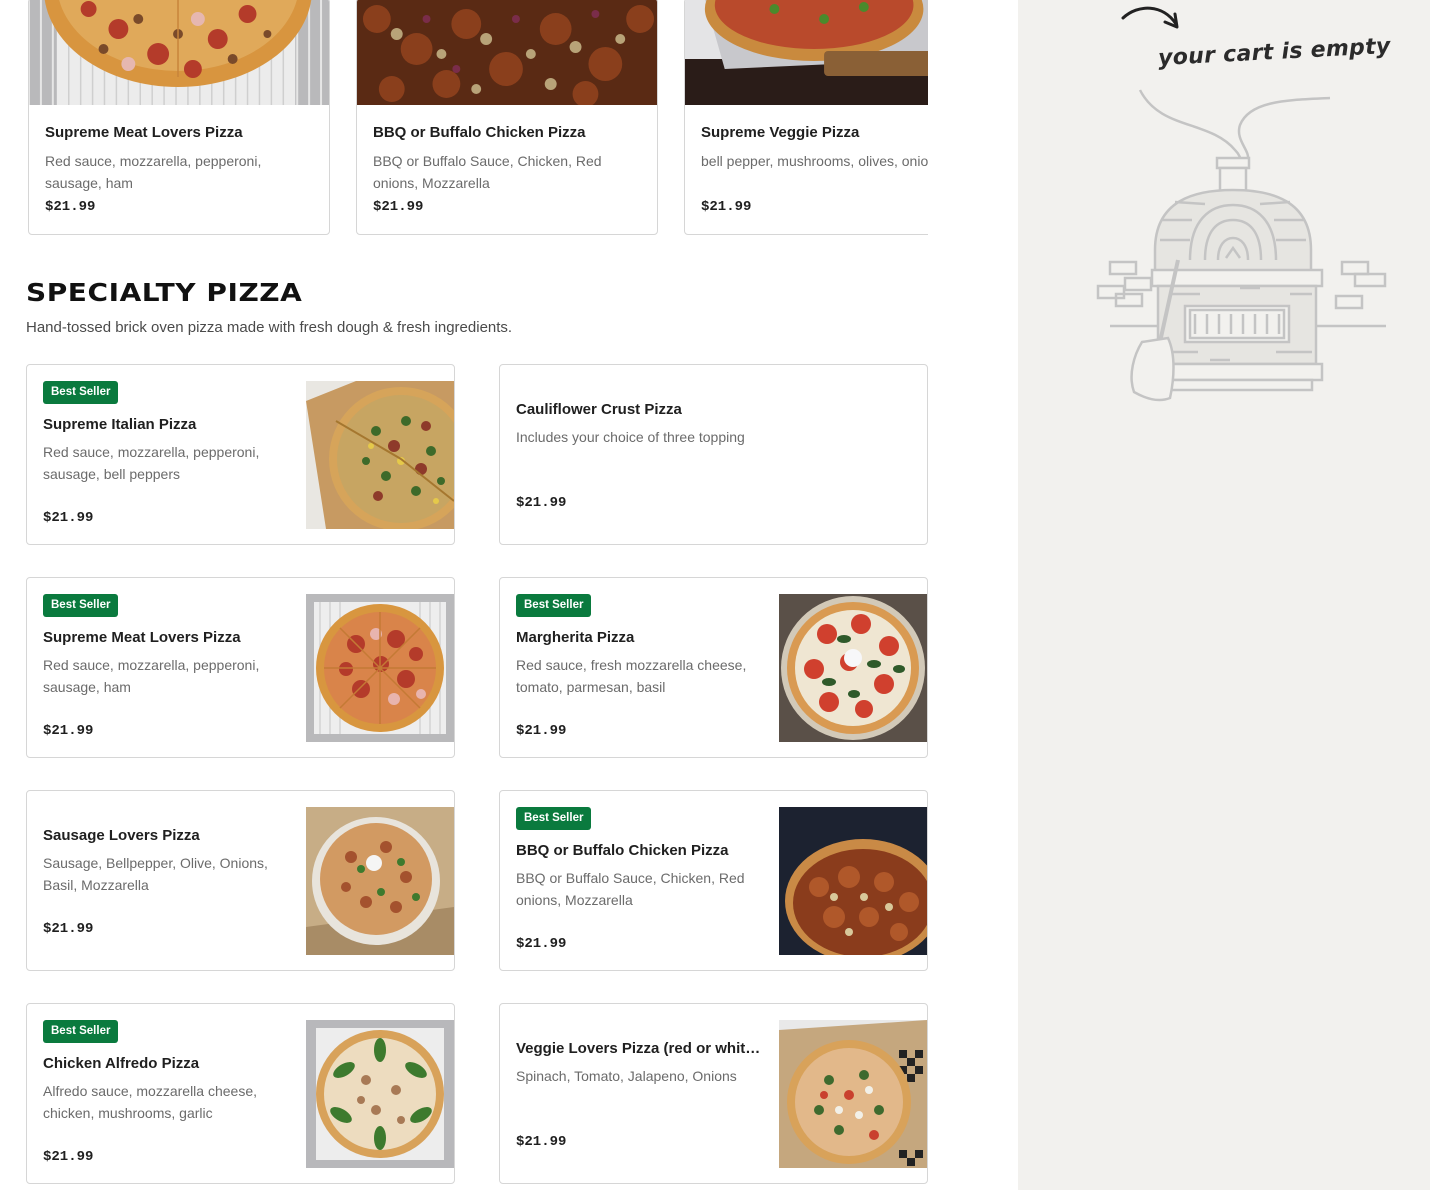  What do you see at coordinates (164, 292) in the screenshot?
I see `section-title: SPECIALTY PIZZA` at bounding box center [164, 292].